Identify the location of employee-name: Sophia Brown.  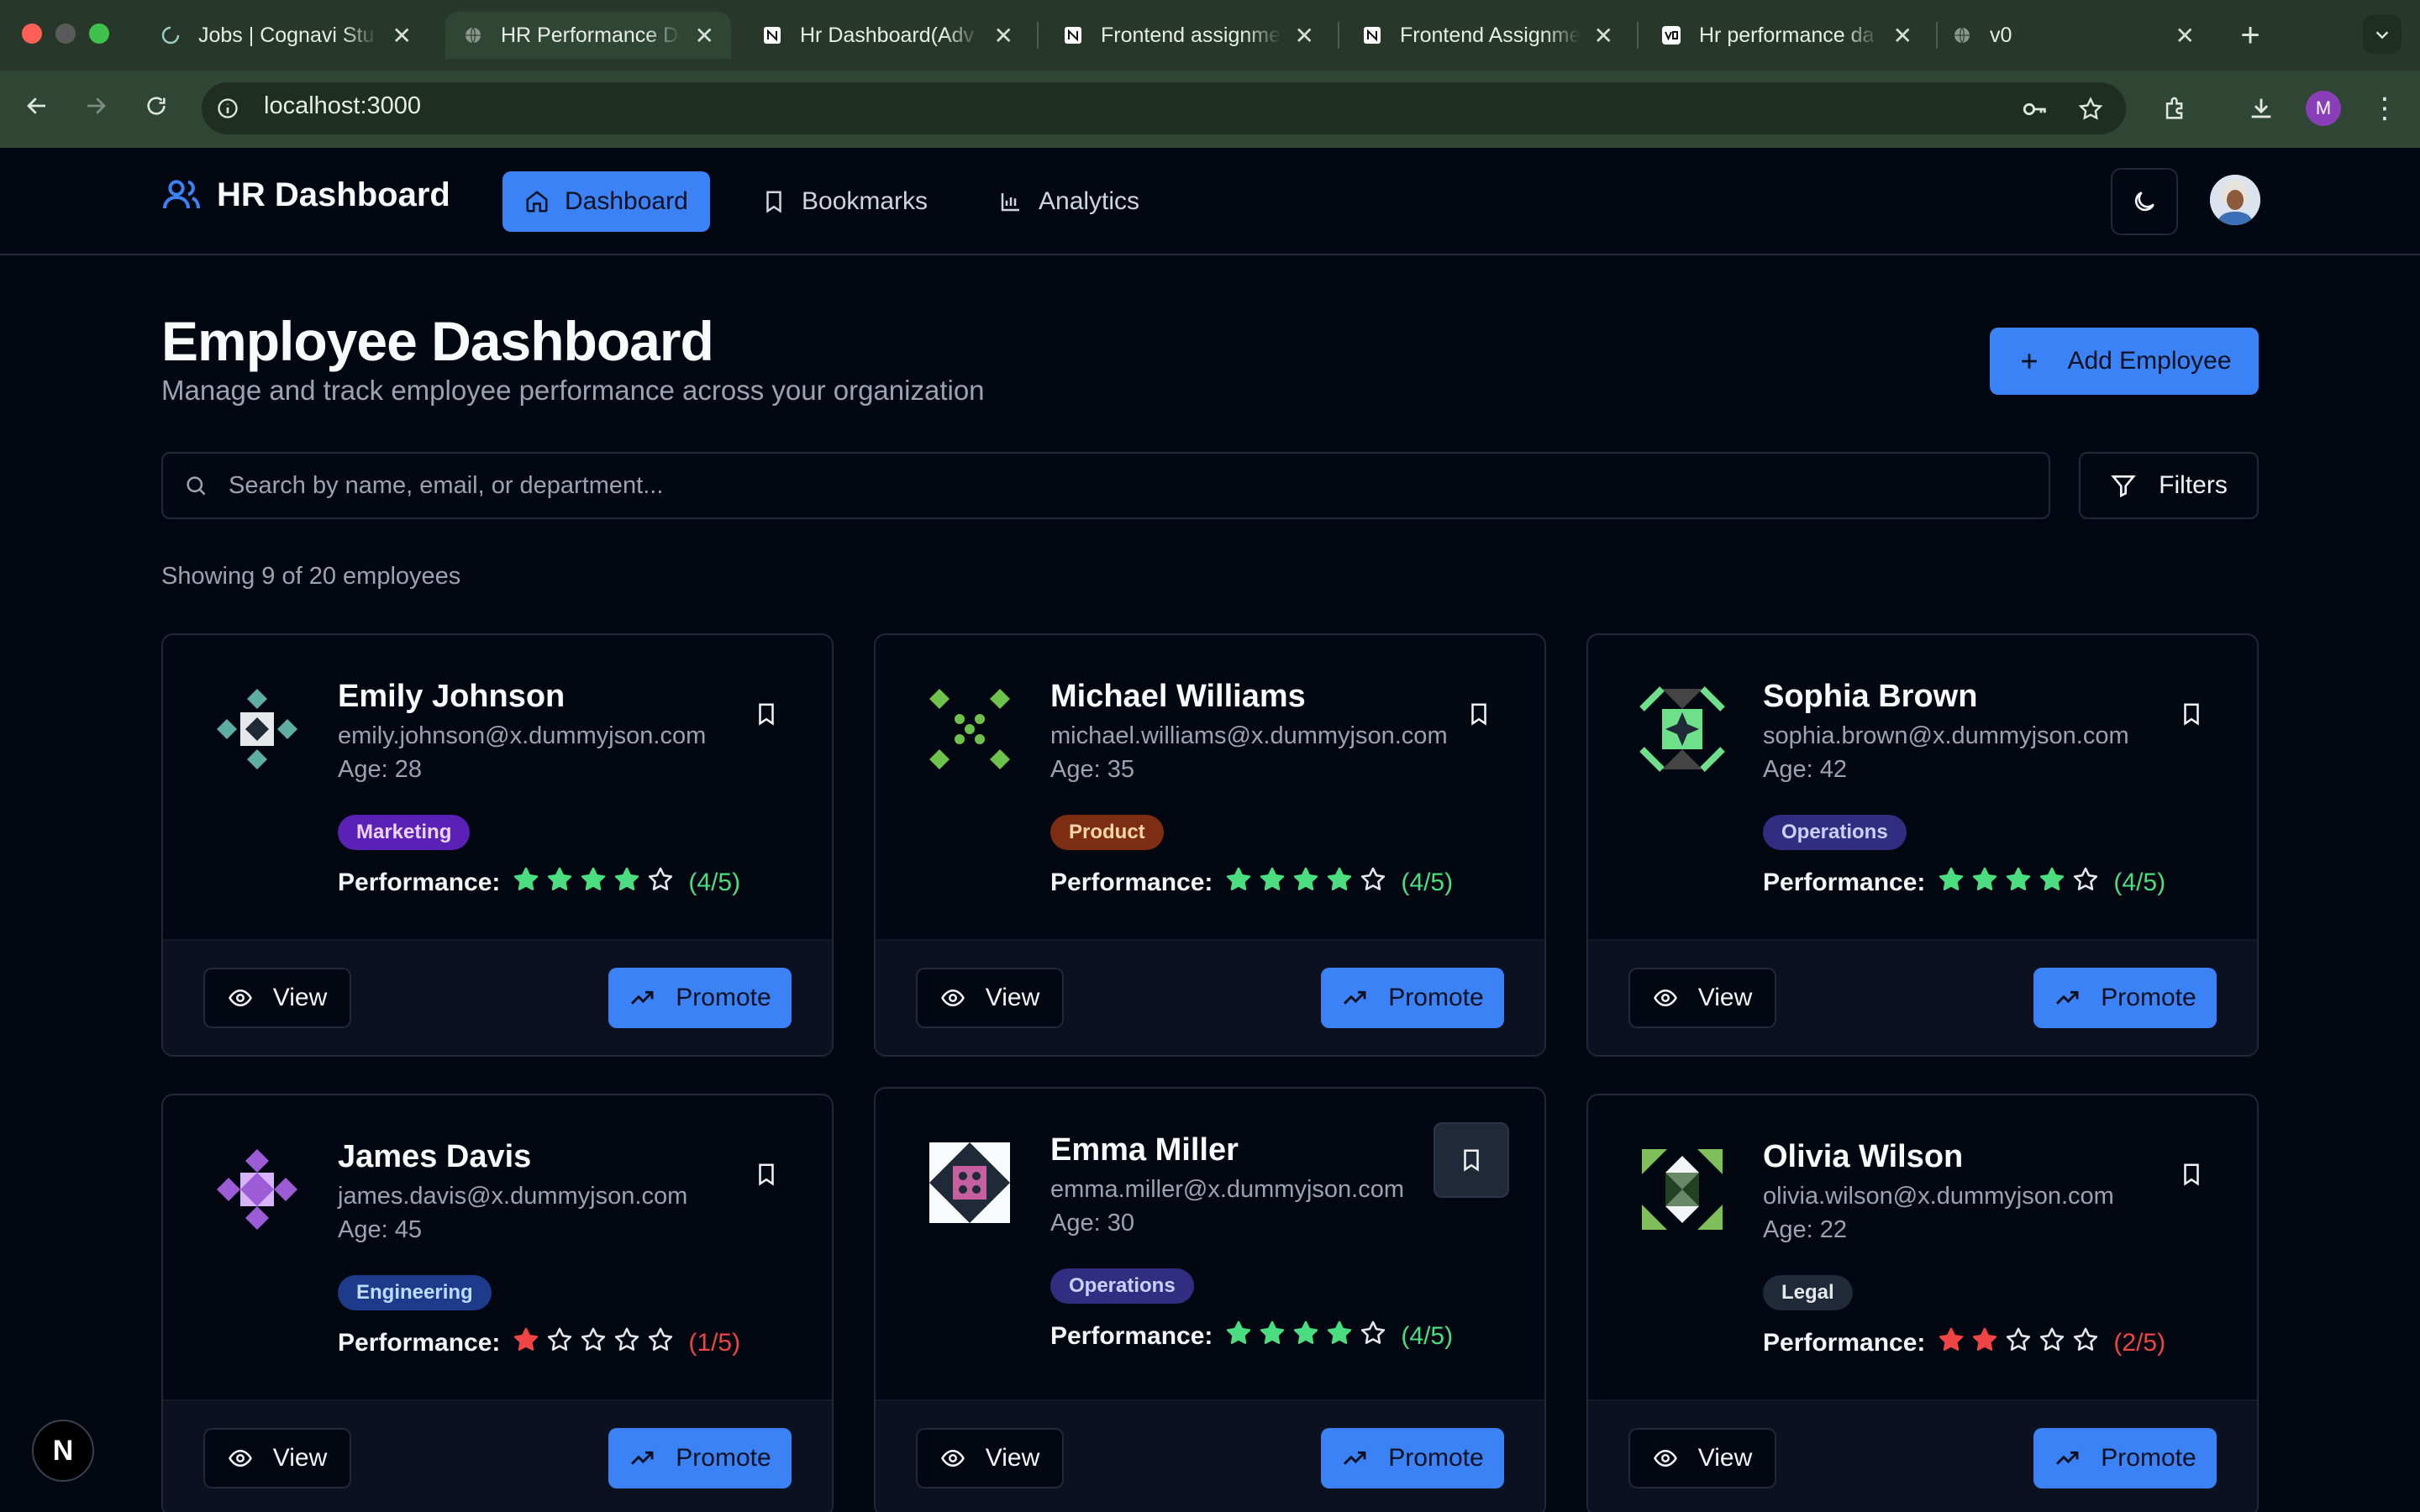
(1870, 697).